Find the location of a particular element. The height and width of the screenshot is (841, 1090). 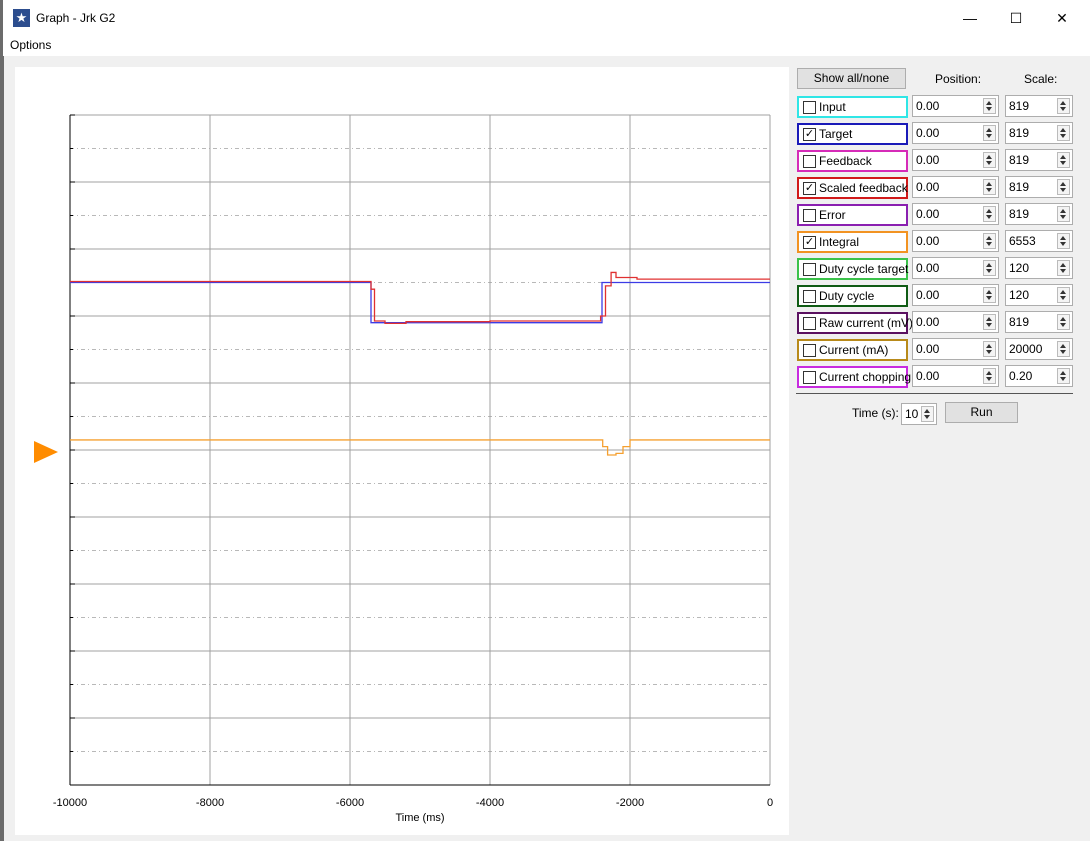

series-toggle-6: Duty cycle target is located at coordinates (852, 269).